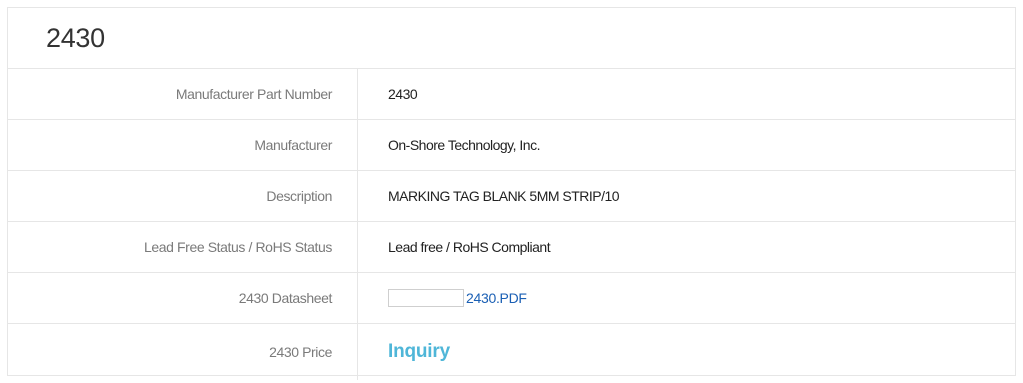 Image resolution: width=1023 pixels, height=383 pixels. What do you see at coordinates (183, 352) in the screenshot?
I see `spec-label: 2430 Price` at bounding box center [183, 352].